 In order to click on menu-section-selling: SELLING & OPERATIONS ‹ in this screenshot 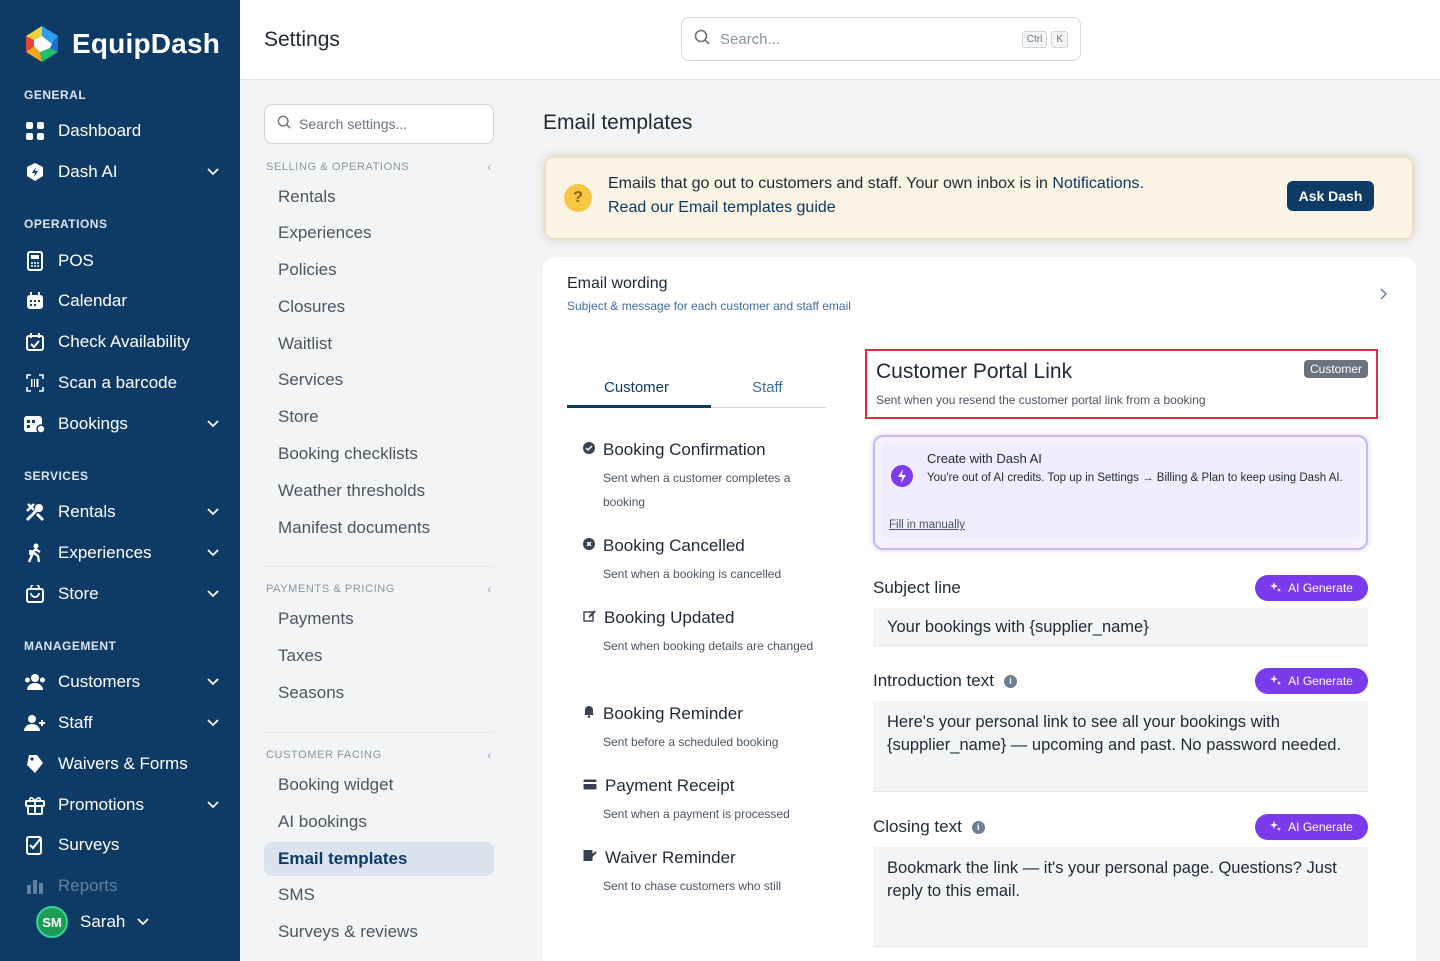, I will do `click(379, 167)`.